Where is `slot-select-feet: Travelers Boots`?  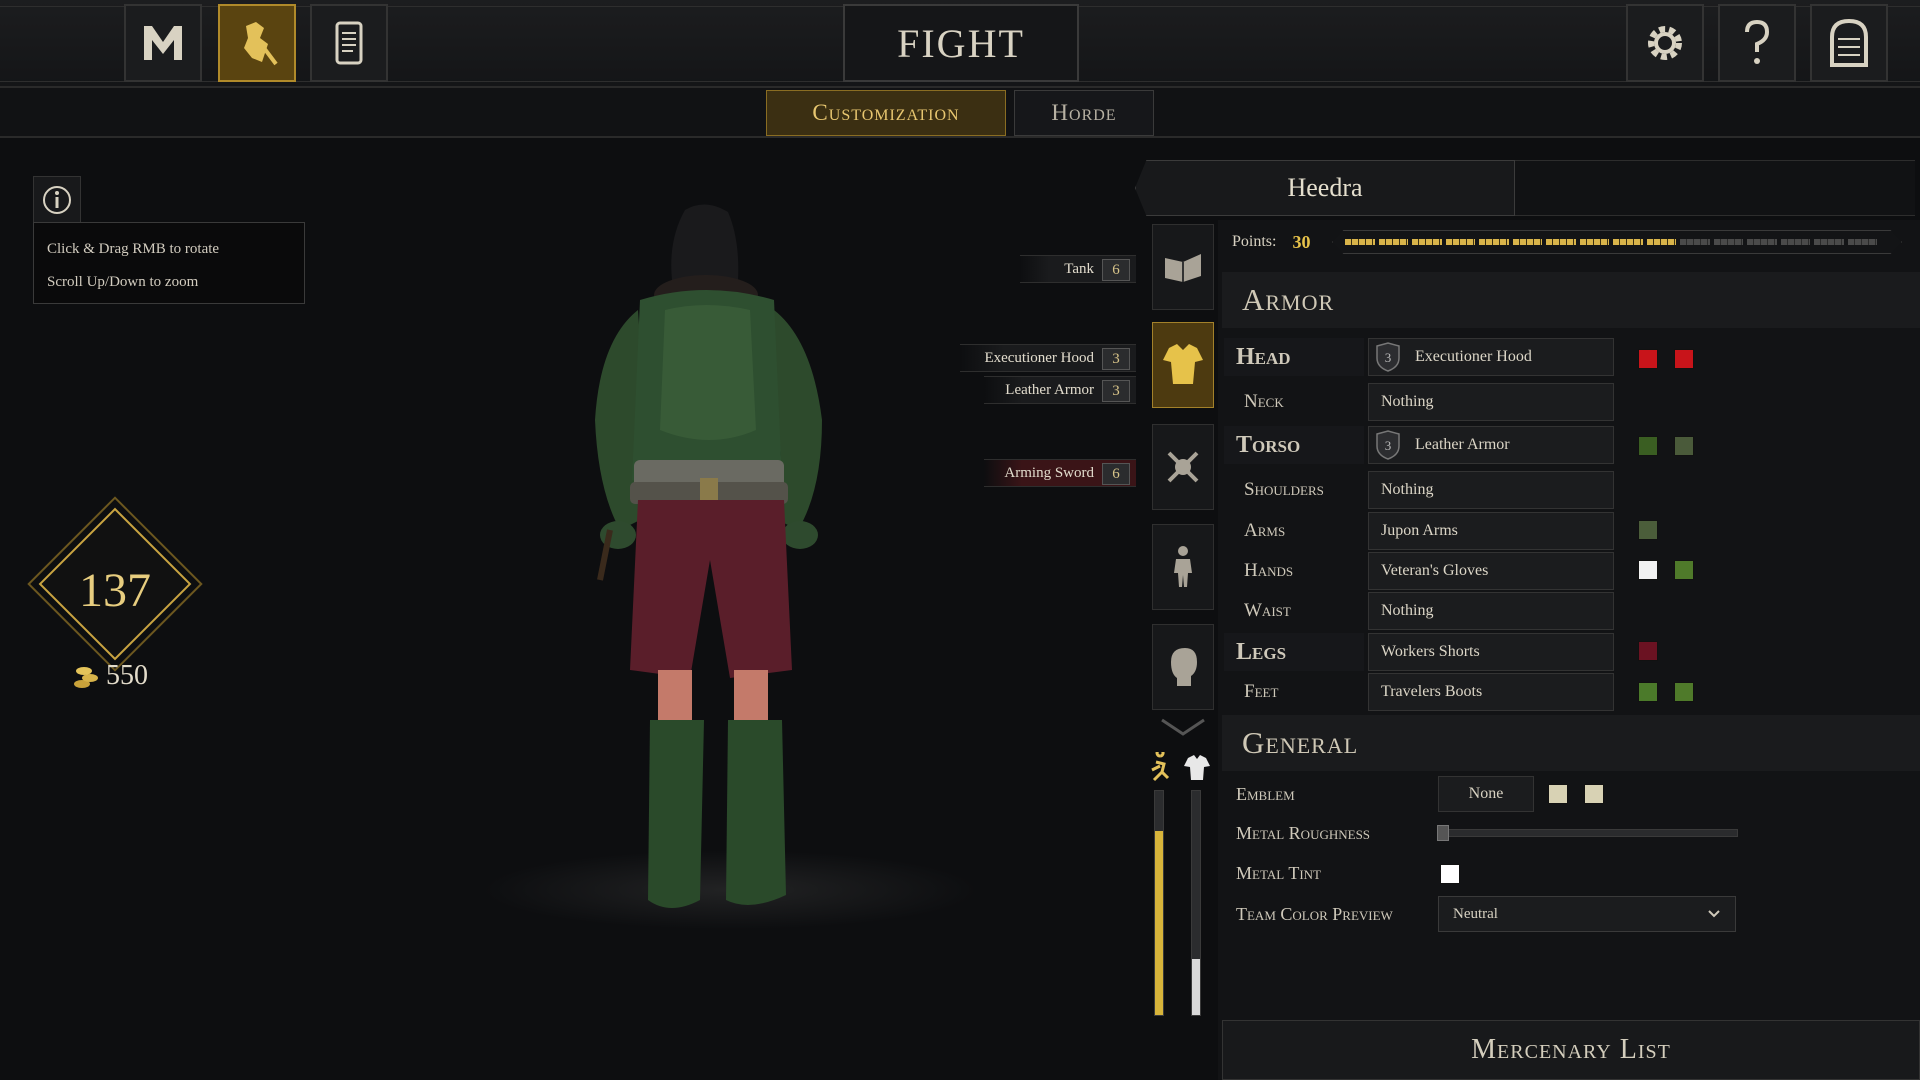 slot-select-feet: Travelers Boots is located at coordinates (1491, 692).